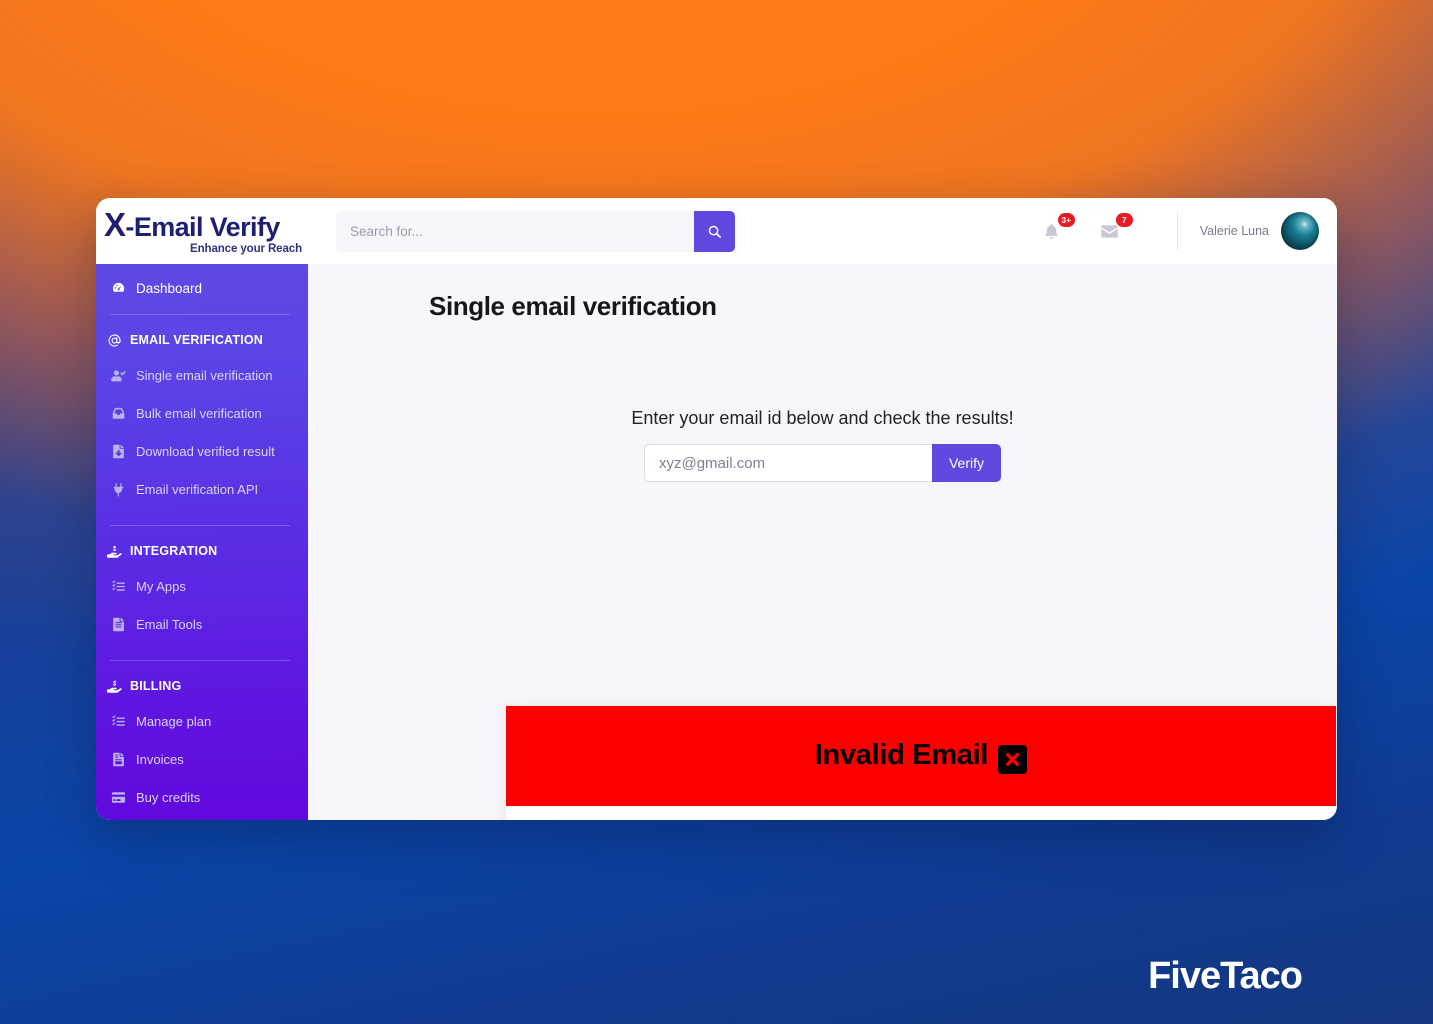 The height and width of the screenshot is (1024, 1433). What do you see at coordinates (1225, 976) in the screenshot?
I see `watermark: FiveTaco` at bounding box center [1225, 976].